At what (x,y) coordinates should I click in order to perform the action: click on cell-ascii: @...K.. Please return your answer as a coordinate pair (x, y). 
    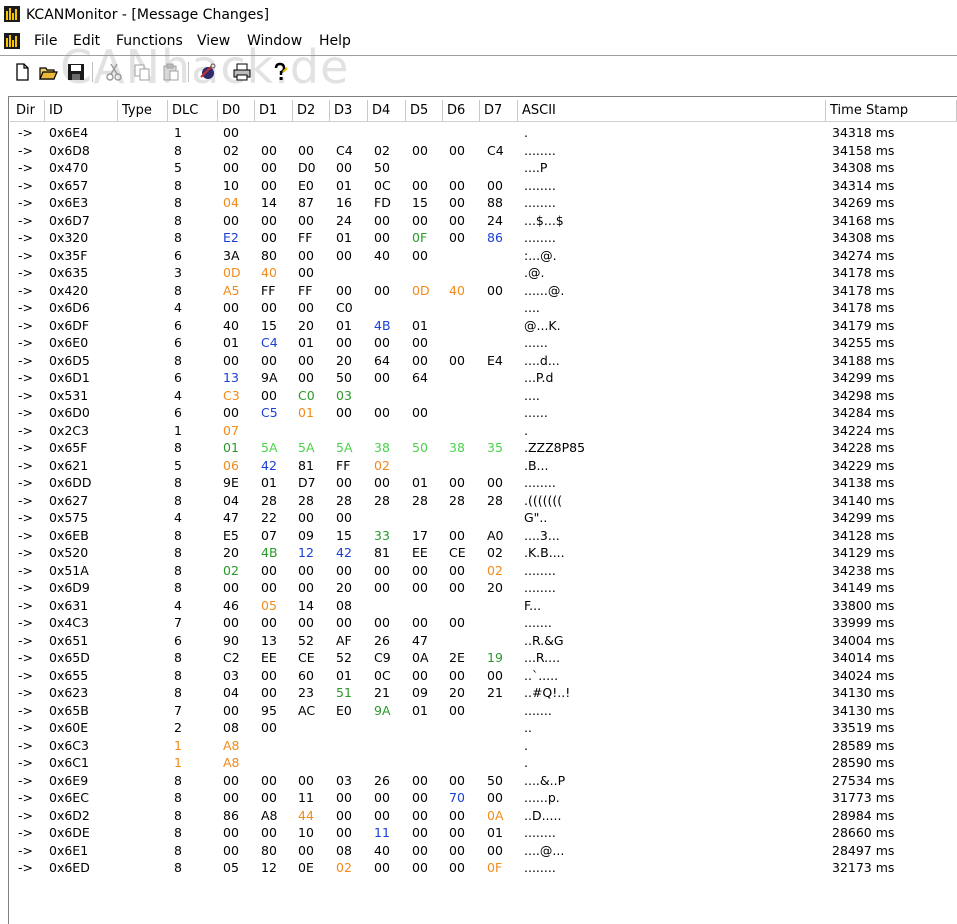
    Looking at the image, I should click on (542, 325).